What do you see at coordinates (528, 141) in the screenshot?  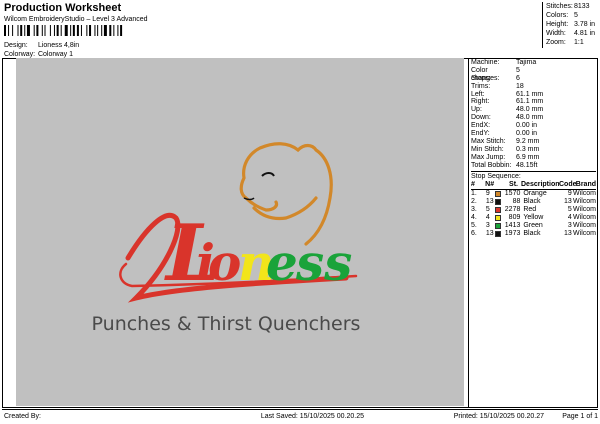 I see `property-value: 9.2 mm` at bounding box center [528, 141].